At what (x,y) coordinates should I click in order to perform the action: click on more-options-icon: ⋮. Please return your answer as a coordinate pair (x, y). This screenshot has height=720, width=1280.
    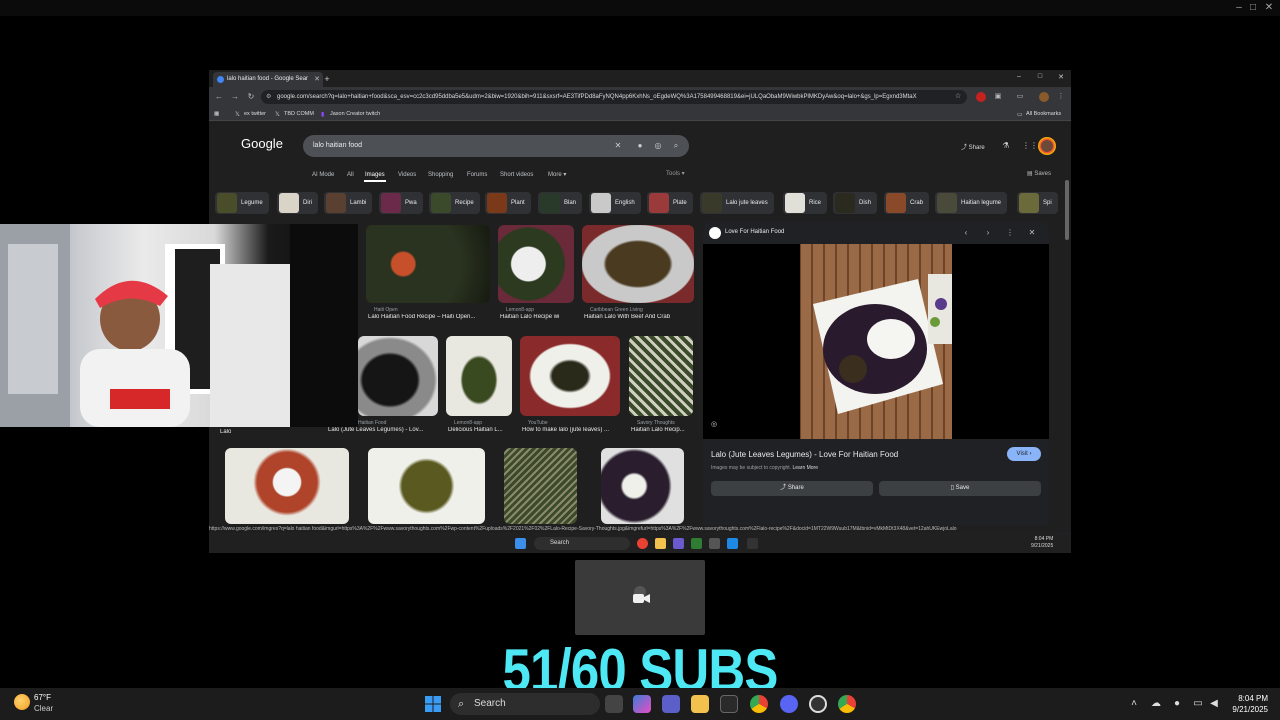
    Looking at the image, I should click on (1010, 233).